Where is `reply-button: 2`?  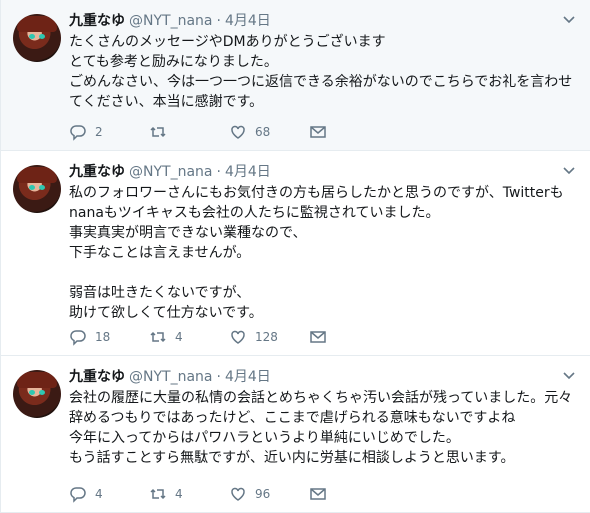 reply-button: 2 is located at coordinates (109, 132).